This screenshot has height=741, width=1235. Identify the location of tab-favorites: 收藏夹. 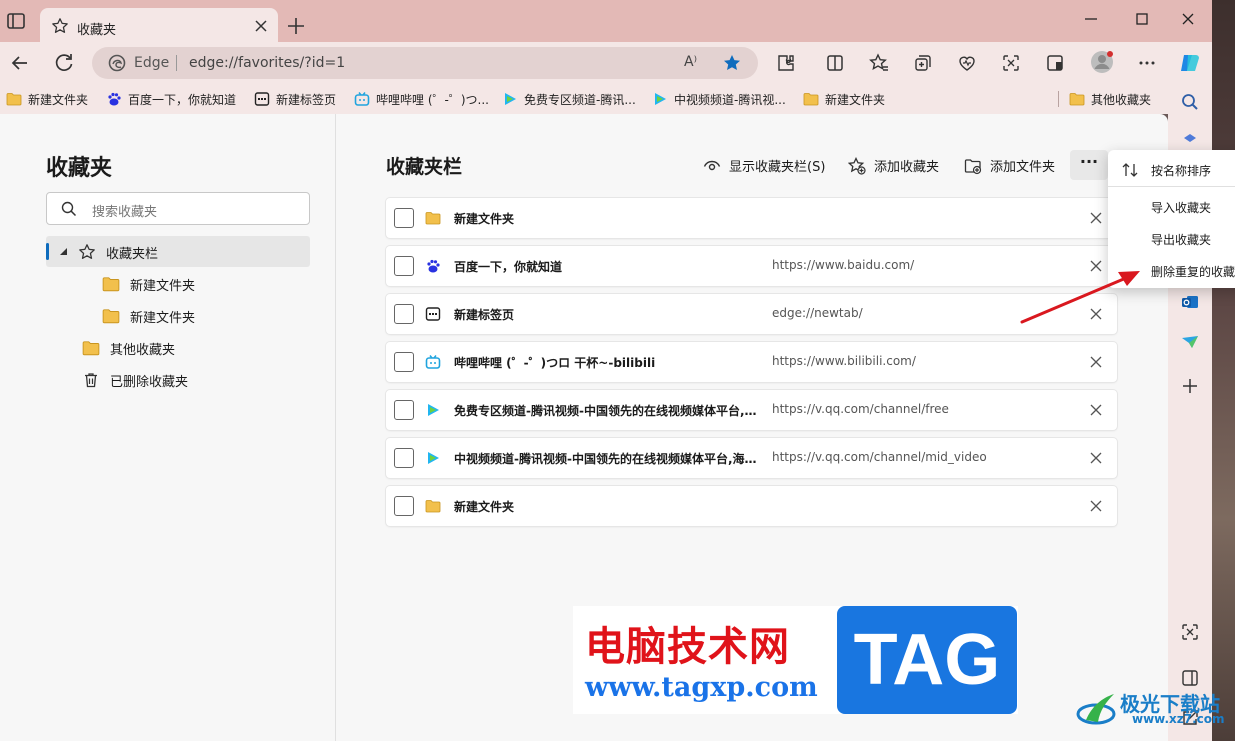
(159, 26).